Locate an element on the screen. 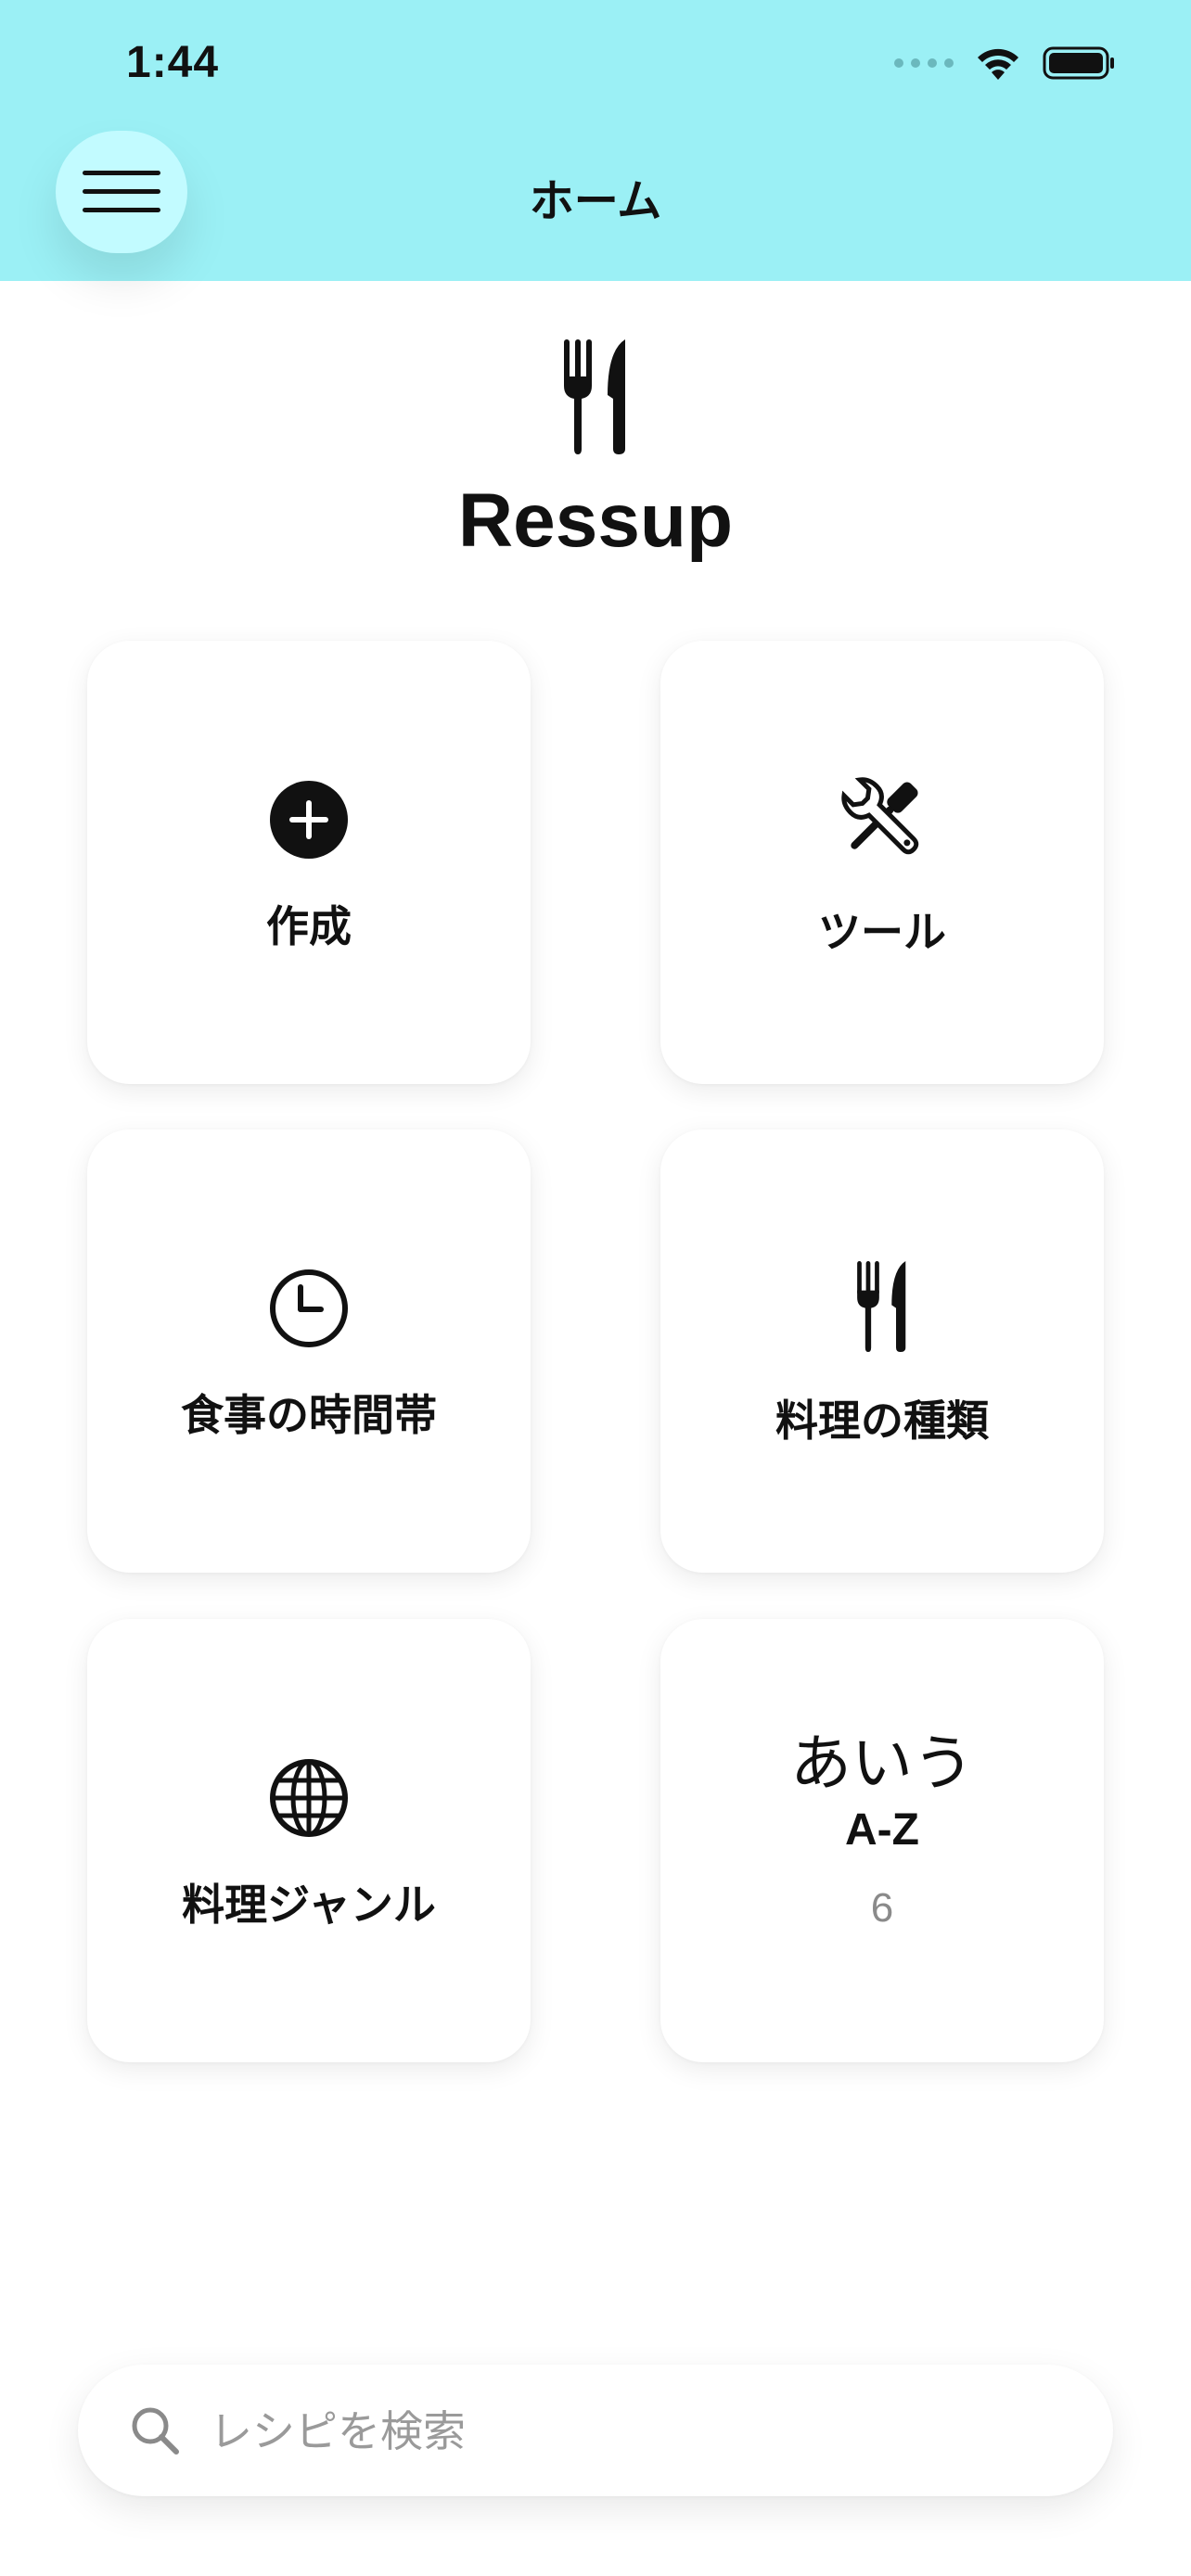  status-indicators is located at coordinates (1006, 64).